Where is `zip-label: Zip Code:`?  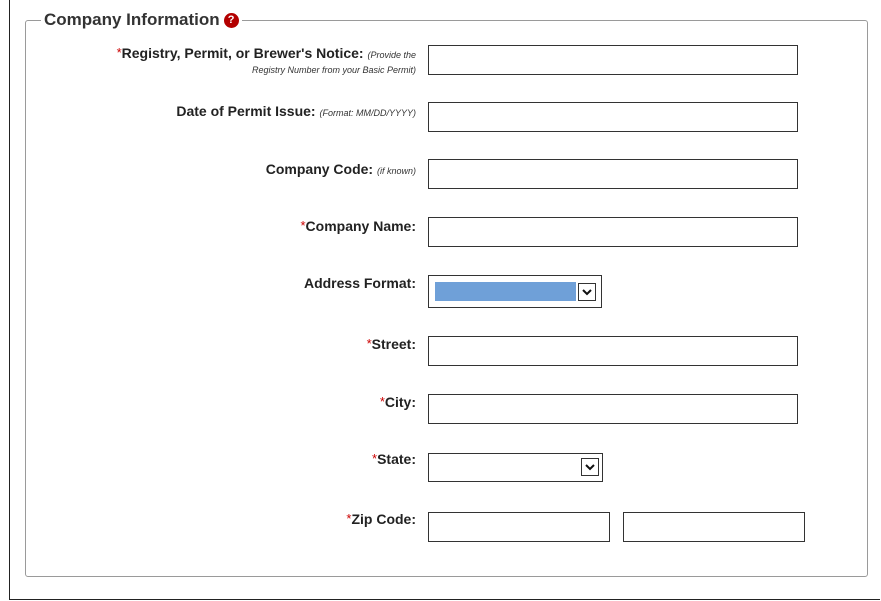 zip-label: Zip Code: is located at coordinates (383, 519).